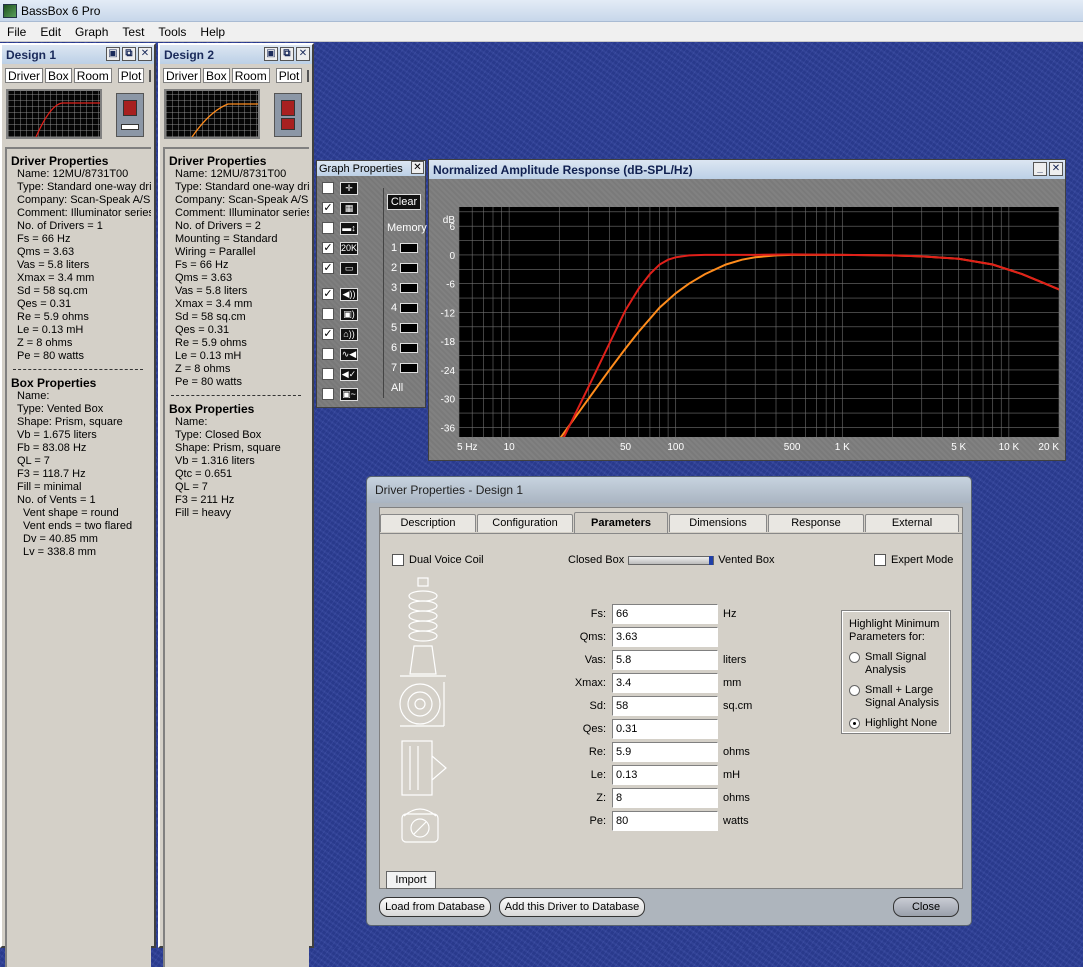 This screenshot has width=1083, height=967. Describe the element at coordinates (665, 614) in the screenshot. I see `fs-input` at that location.